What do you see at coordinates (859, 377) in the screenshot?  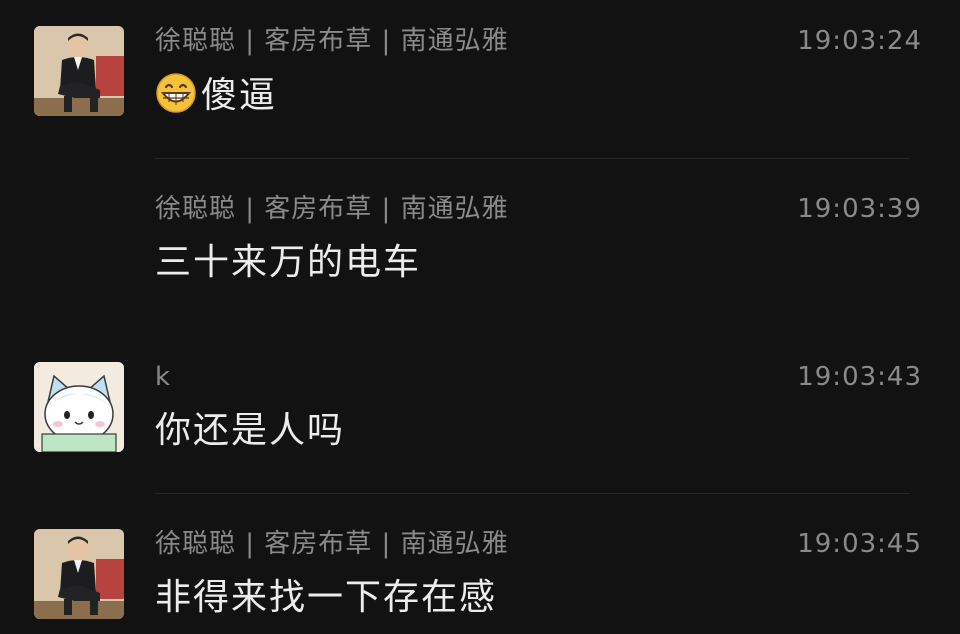 I see `message-timestamp: 19:03:43` at bounding box center [859, 377].